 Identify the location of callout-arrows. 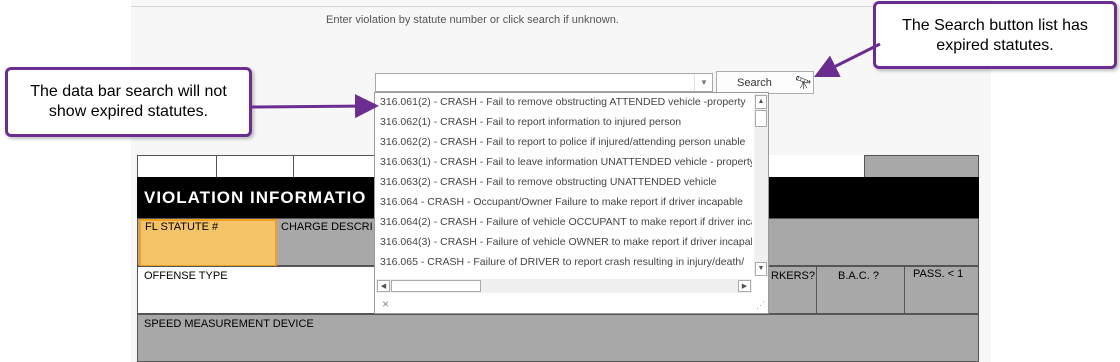
(566, 80).